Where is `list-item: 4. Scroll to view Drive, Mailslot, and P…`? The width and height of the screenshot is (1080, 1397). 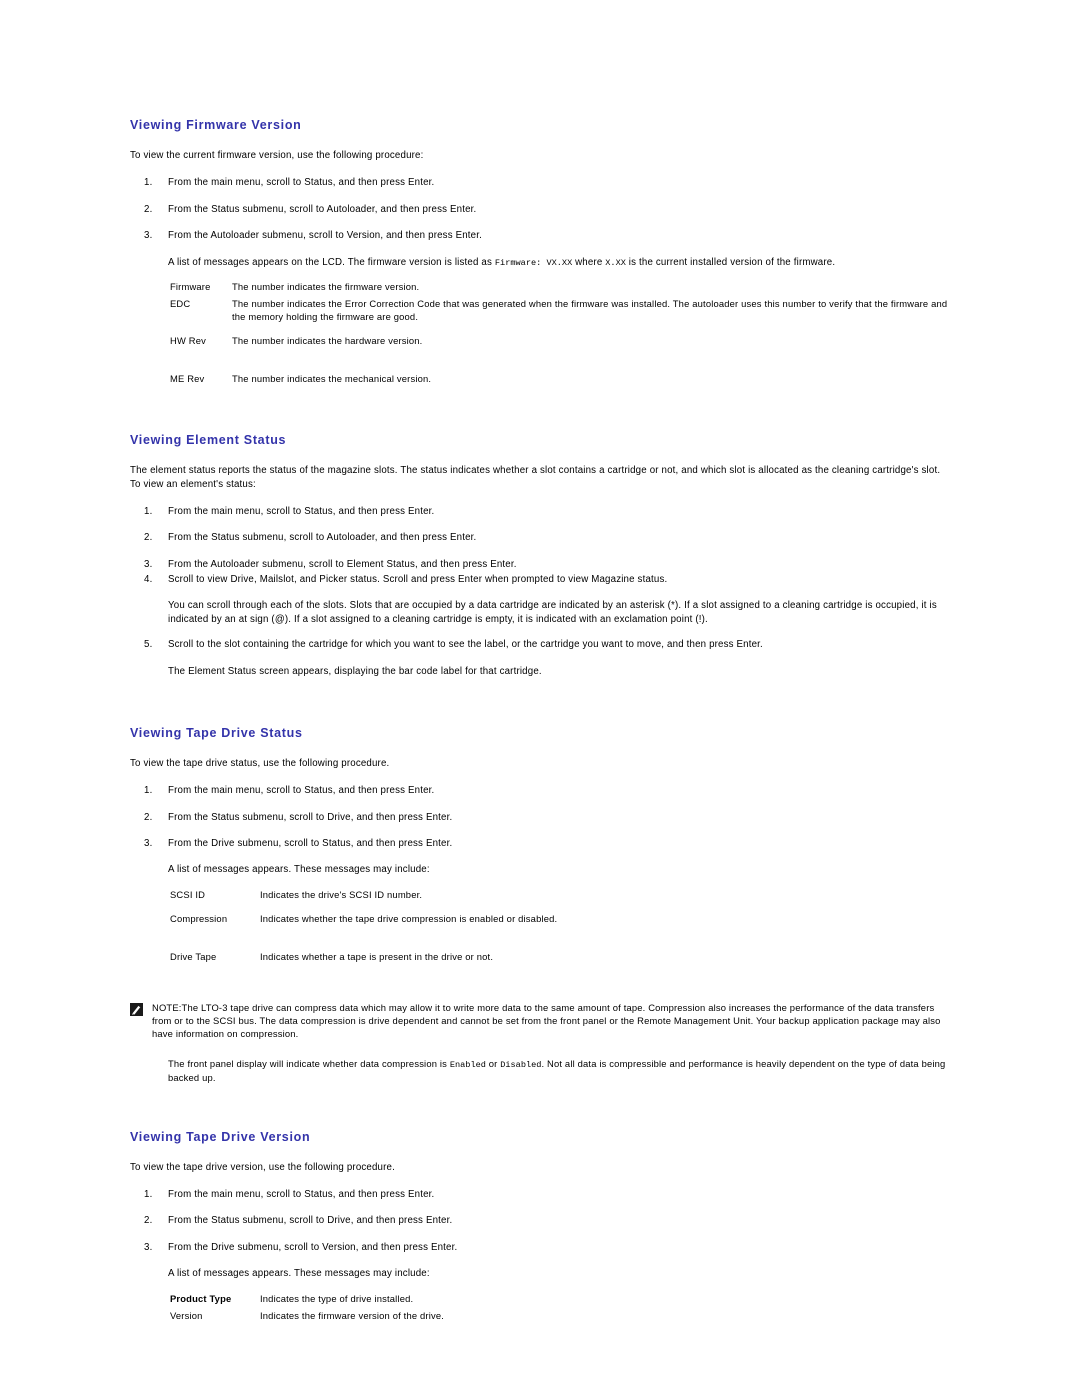
list-item: 4. Scroll to view Drive, Mailslot, and P… is located at coordinates (540, 579).